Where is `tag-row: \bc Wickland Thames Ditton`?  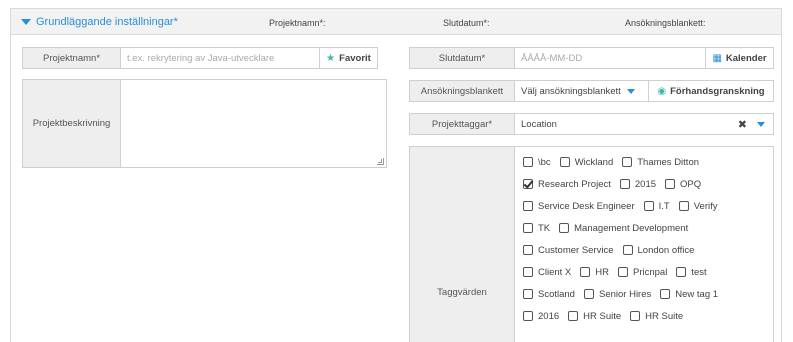 tag-row: \bc Wickland Thames Ditton is located at coordinates (648, 162).